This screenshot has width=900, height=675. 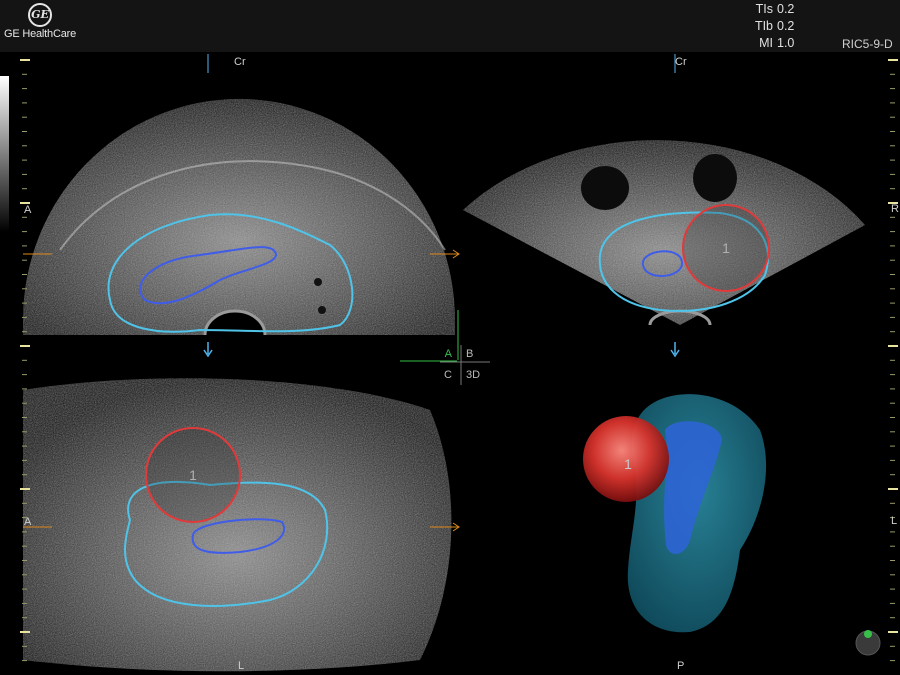 What do you see at coordinates (895, 209) in the screenshot?
I see `view-b-right-label: R` at bounding box center [895, 209].